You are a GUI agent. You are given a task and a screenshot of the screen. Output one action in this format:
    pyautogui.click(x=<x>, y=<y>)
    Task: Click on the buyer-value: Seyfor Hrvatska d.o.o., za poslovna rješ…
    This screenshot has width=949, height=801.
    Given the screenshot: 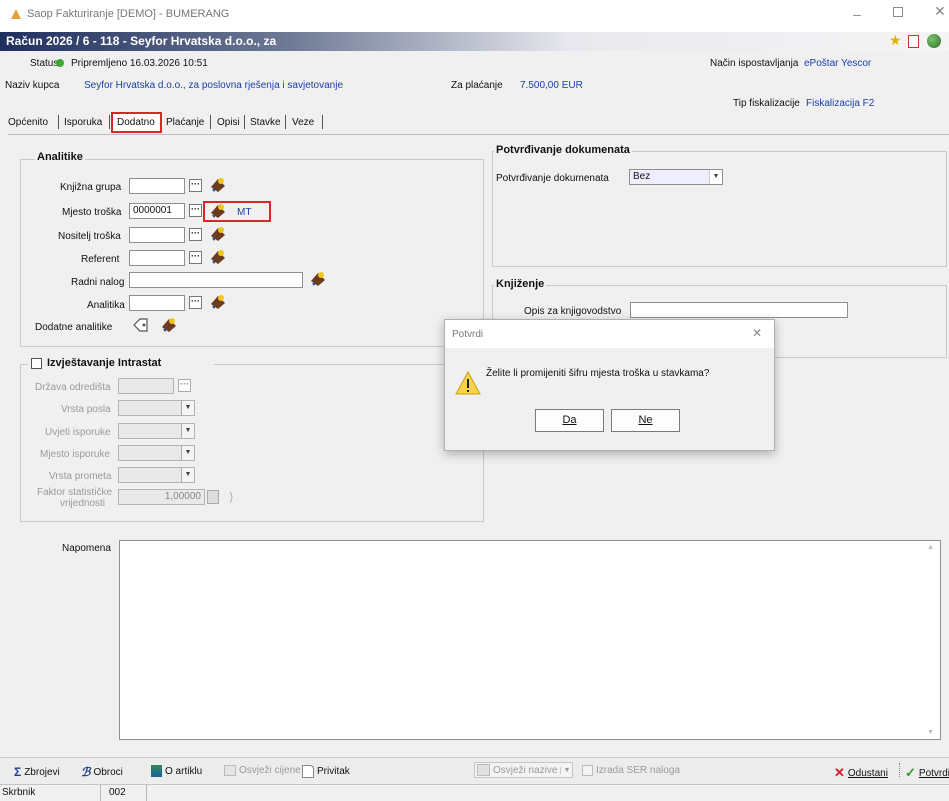 What is the action you would take?
    pyautogui.click(x=213, y=85)
    